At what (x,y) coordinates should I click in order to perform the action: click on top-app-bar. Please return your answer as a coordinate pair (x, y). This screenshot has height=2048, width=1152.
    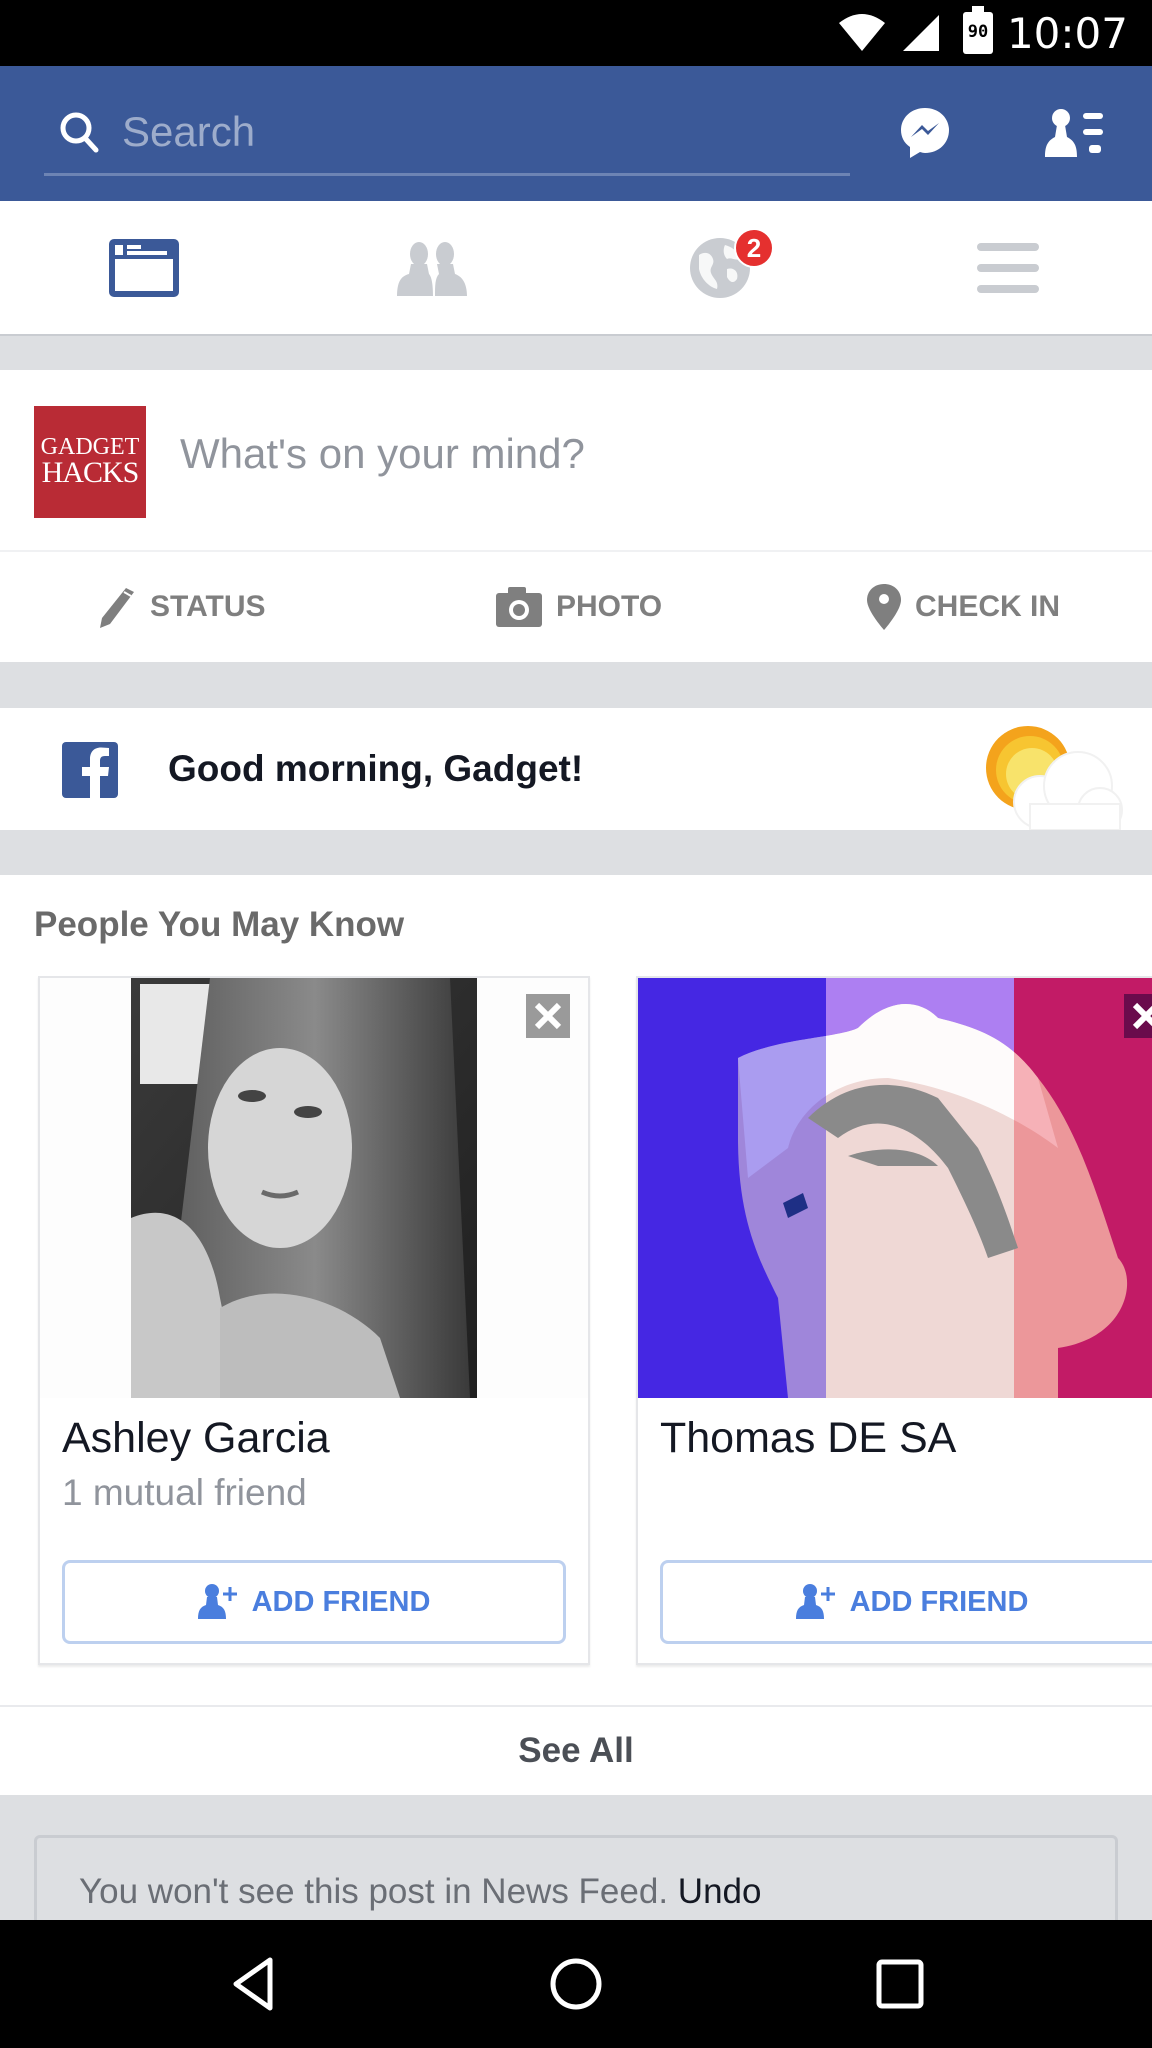
    Looking at the image, I should click on (576, 133).